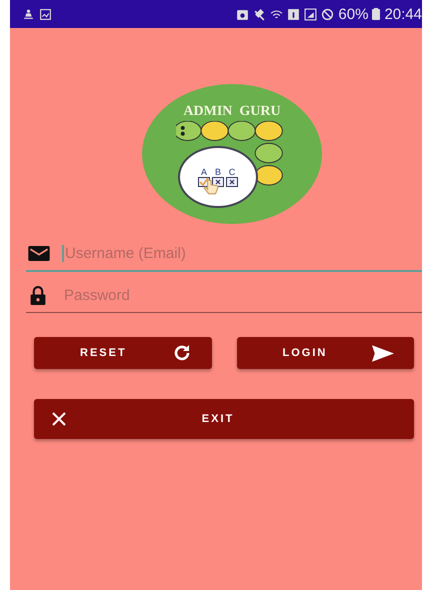  What do you see at coordinates (242, 253) in the screenshot?
I see `input-field: Username (Email)` at bounding box center [242, 253].